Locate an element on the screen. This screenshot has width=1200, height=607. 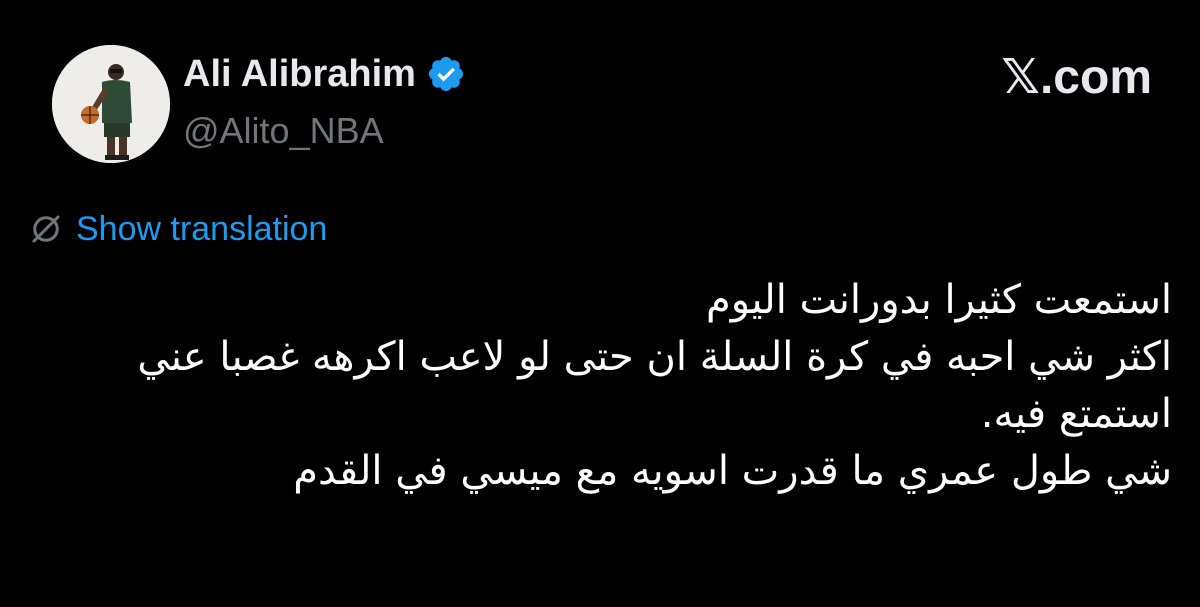
author-handle: @Alito_NBA is located at coordinates (283, 131).